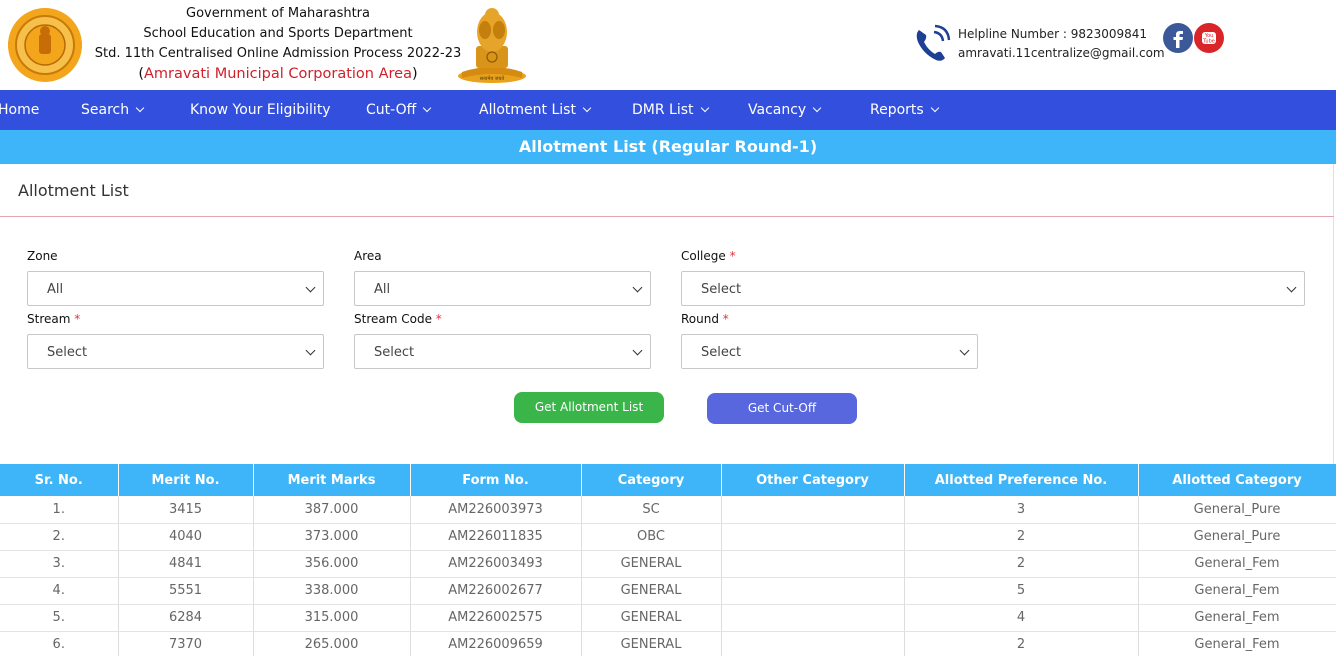 This screenshot has height=656, width=1336. Describe the element at coordinates (1178, 38) in the screenshot. I see `facebook-icon` at that location.